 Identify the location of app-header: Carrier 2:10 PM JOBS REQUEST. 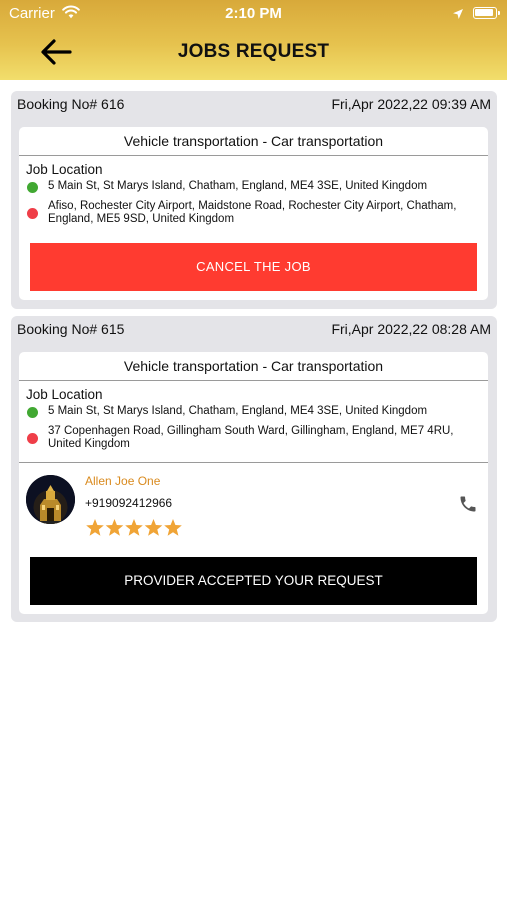
(253, 40).